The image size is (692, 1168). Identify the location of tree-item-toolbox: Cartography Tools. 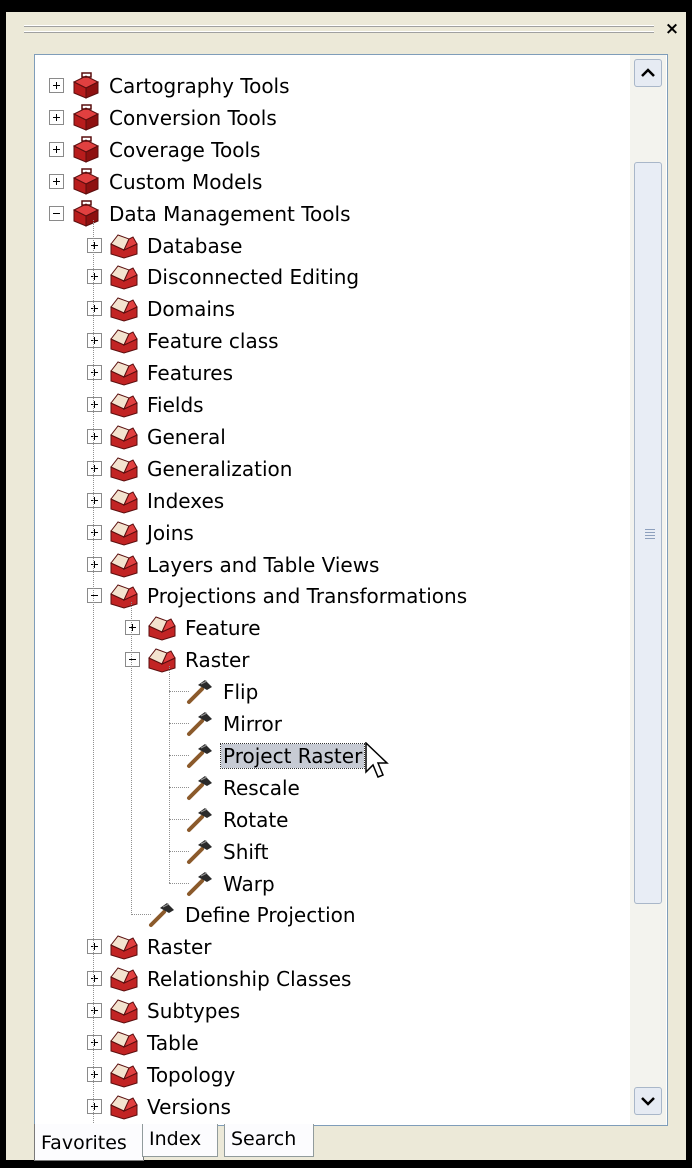
(332, 85).